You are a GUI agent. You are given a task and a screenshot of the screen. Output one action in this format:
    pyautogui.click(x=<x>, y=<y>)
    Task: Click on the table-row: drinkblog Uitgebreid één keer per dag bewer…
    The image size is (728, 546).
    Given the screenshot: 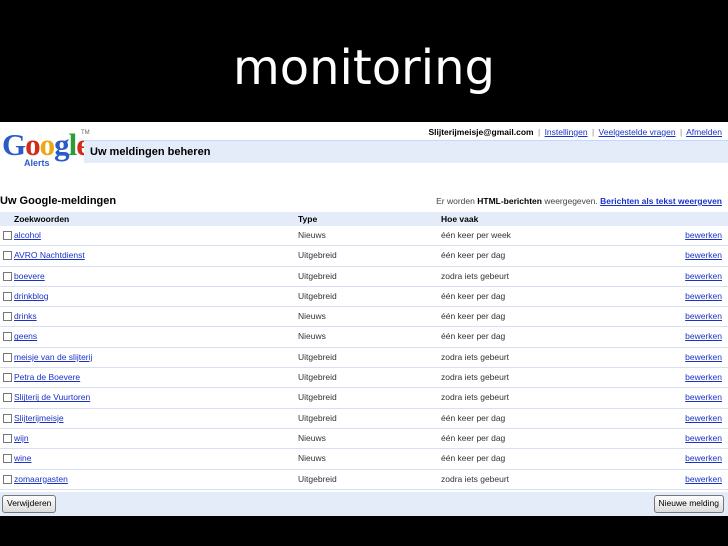 What is the action you would take?
    pyautogui.click(x=364, y=297)
    